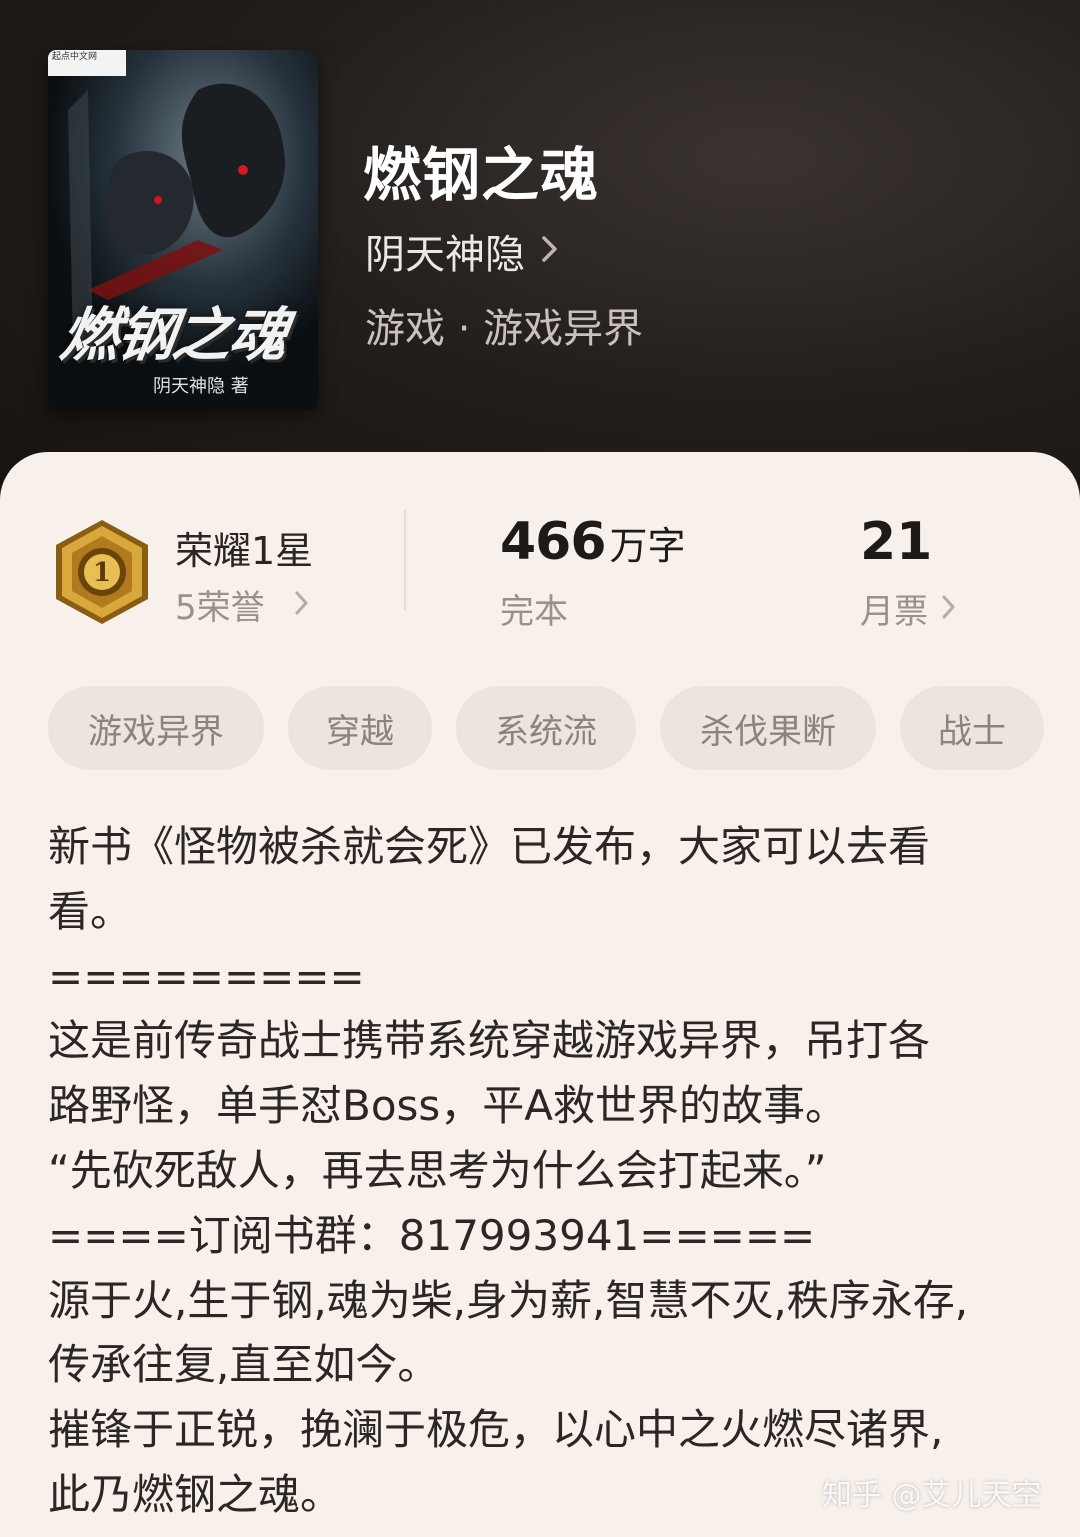  I want to click on tag-chip: 游戏异界, so click(156, 728).